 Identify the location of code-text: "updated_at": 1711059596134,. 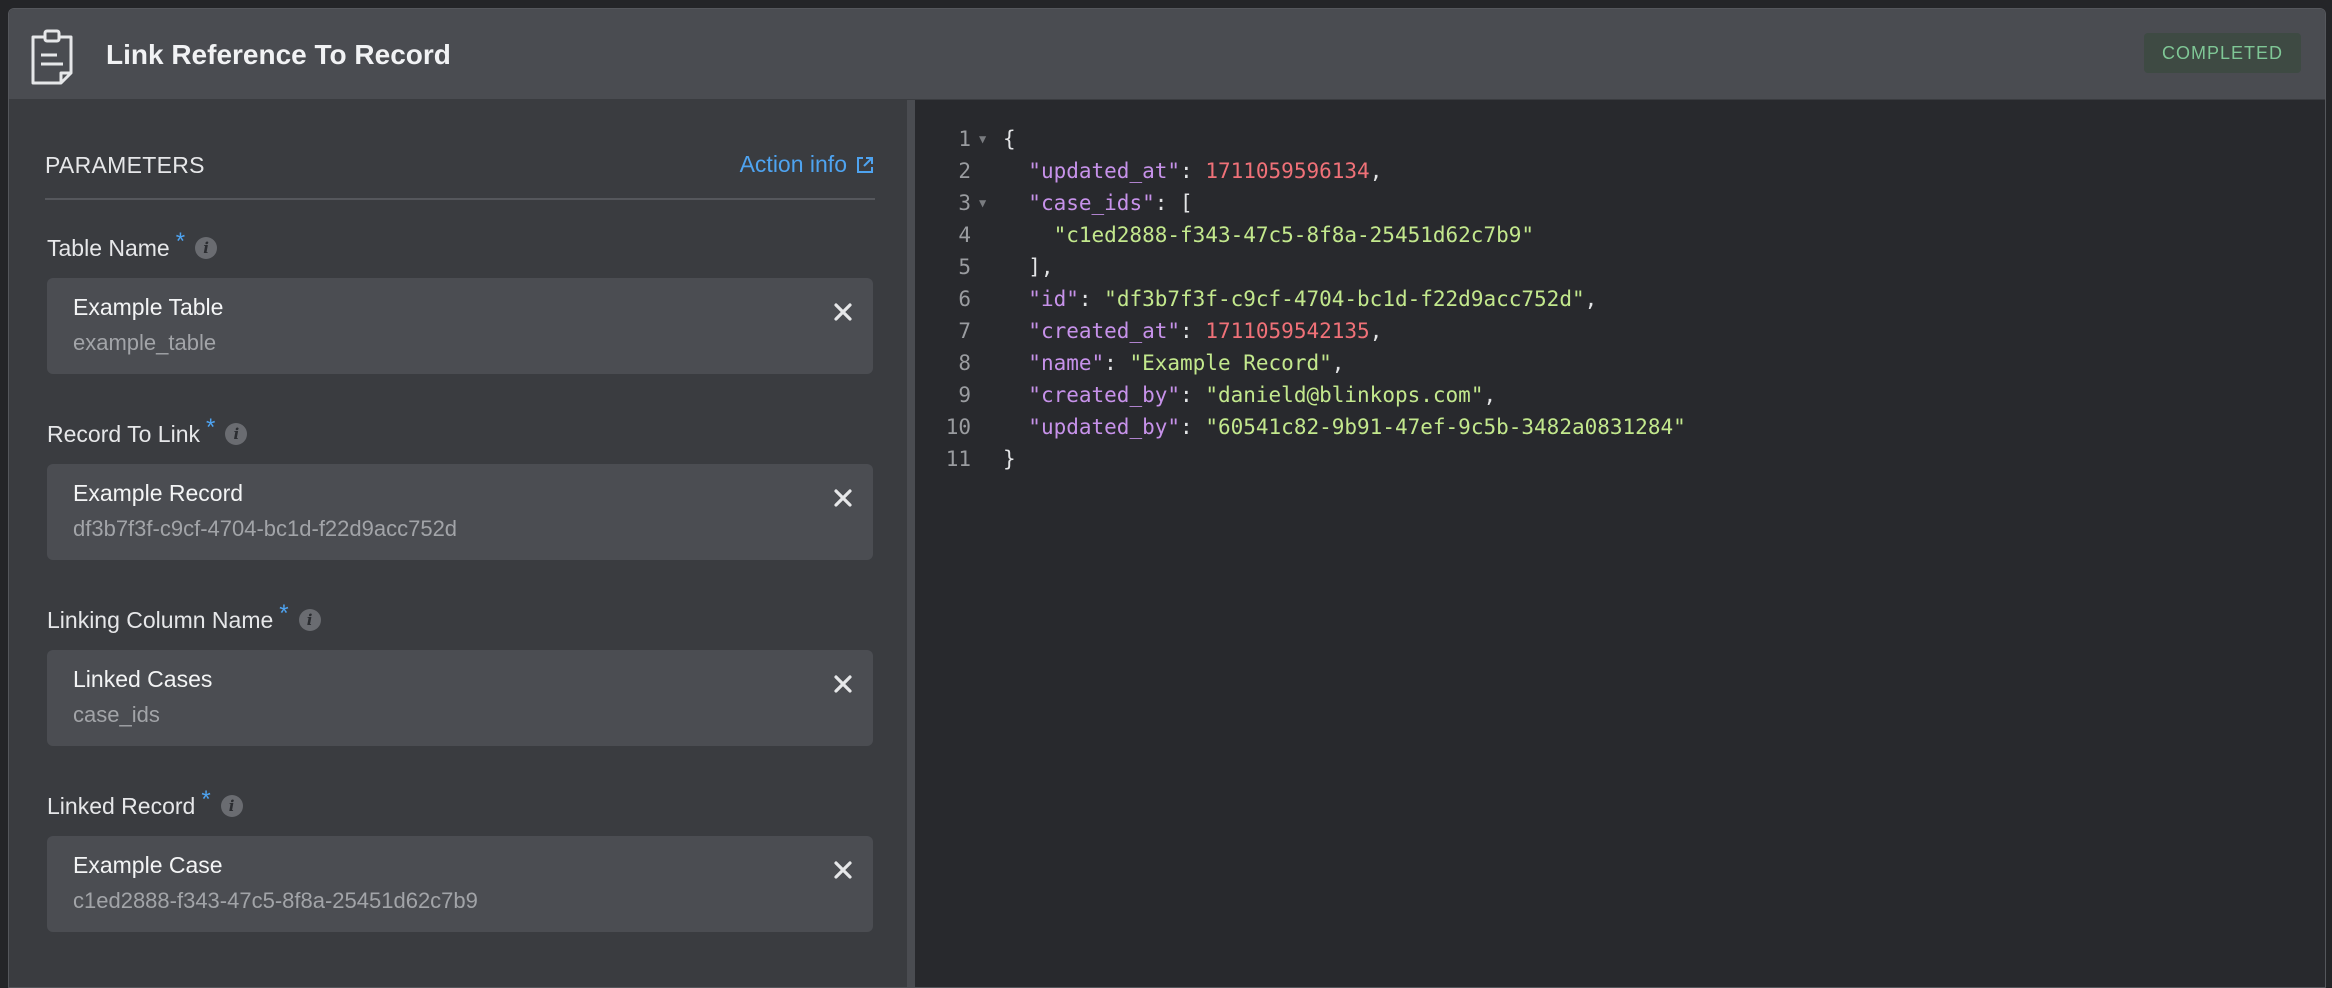
(1192, 171).